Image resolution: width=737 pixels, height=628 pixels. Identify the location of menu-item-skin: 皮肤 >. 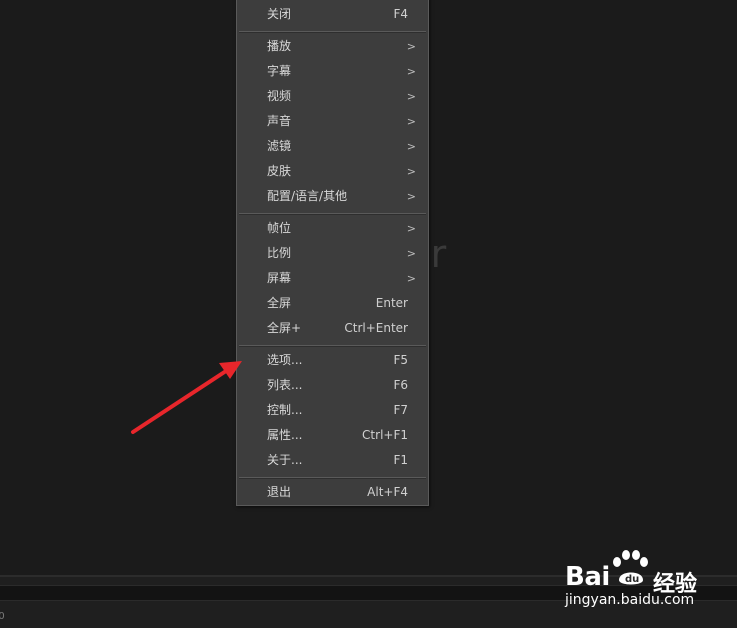
(332, 171).